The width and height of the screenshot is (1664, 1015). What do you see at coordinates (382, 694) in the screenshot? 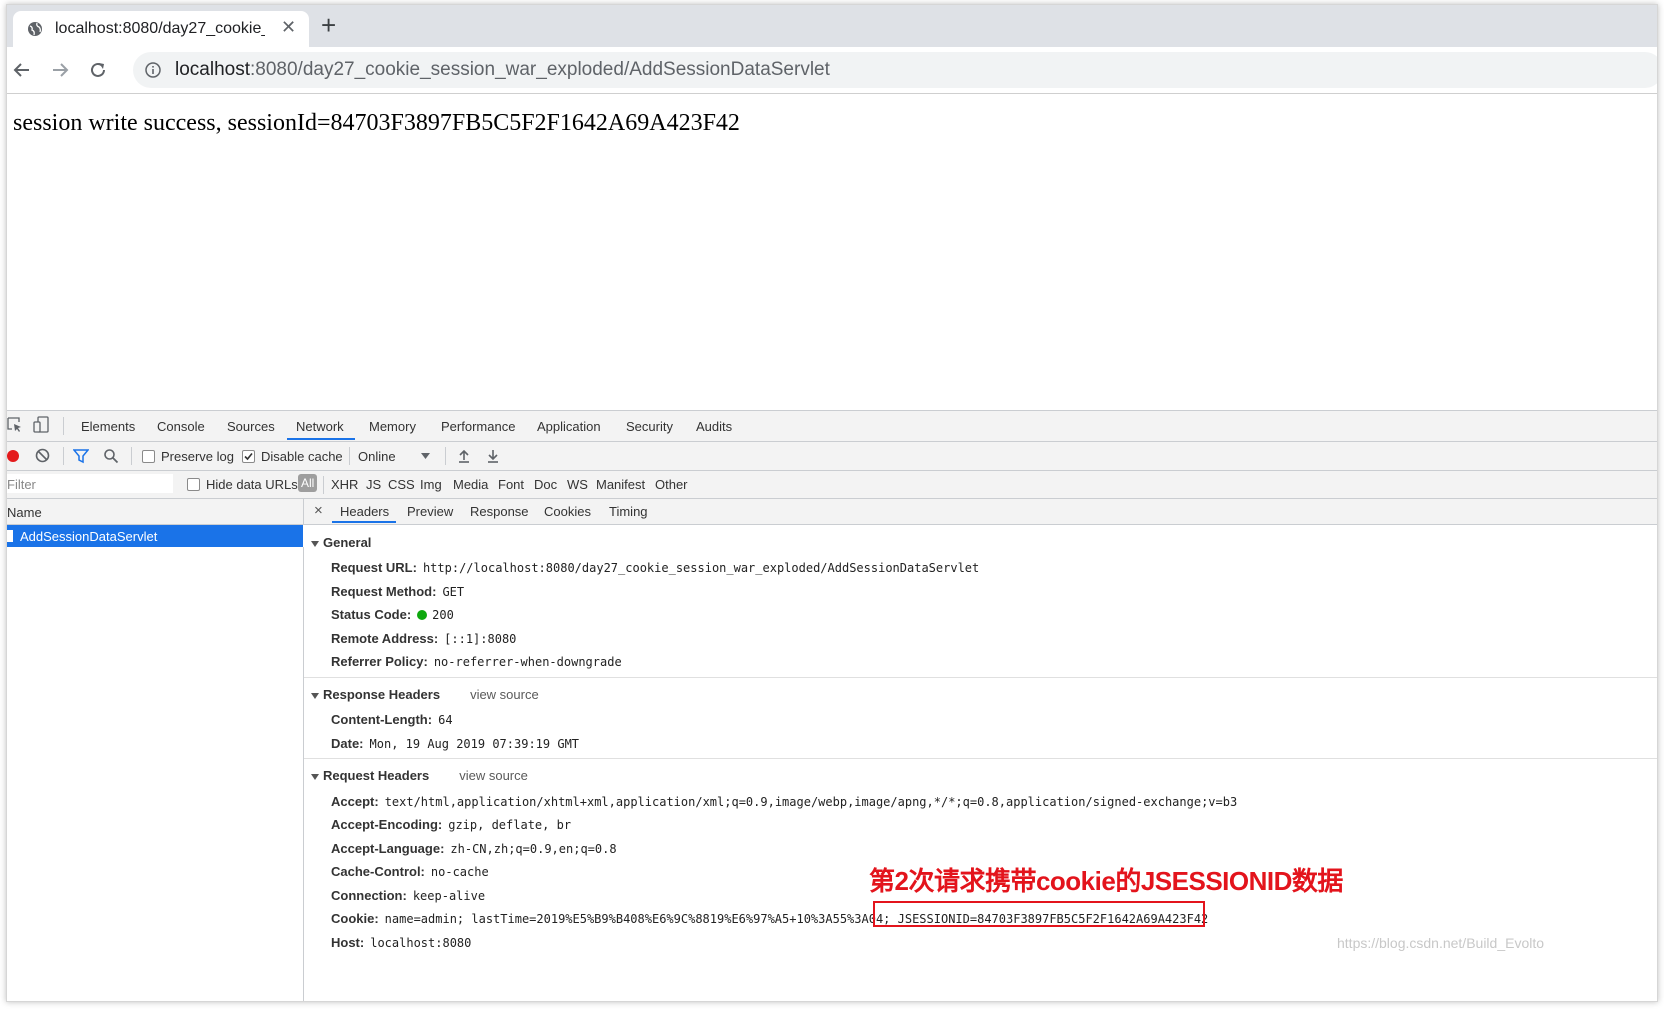
I see `response-headers-title: Response Headers` at bounding box center [382, 694].